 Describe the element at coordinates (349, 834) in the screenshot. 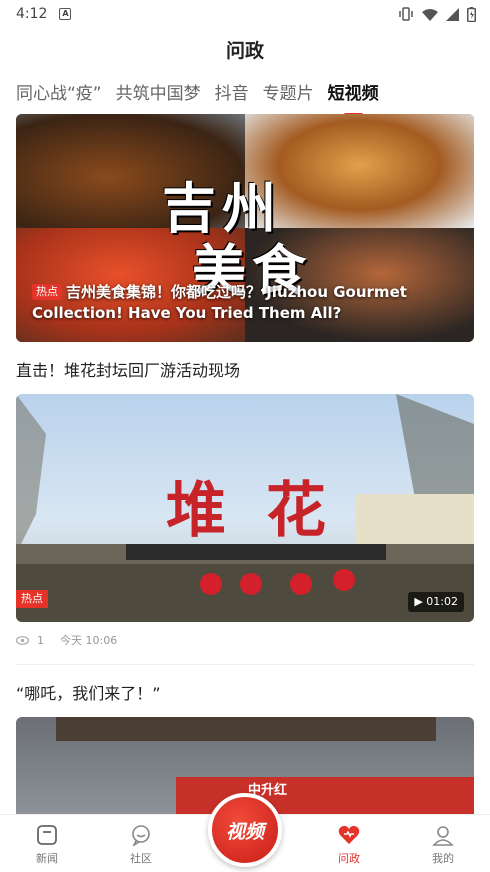

I see `heart-icon` at that location.